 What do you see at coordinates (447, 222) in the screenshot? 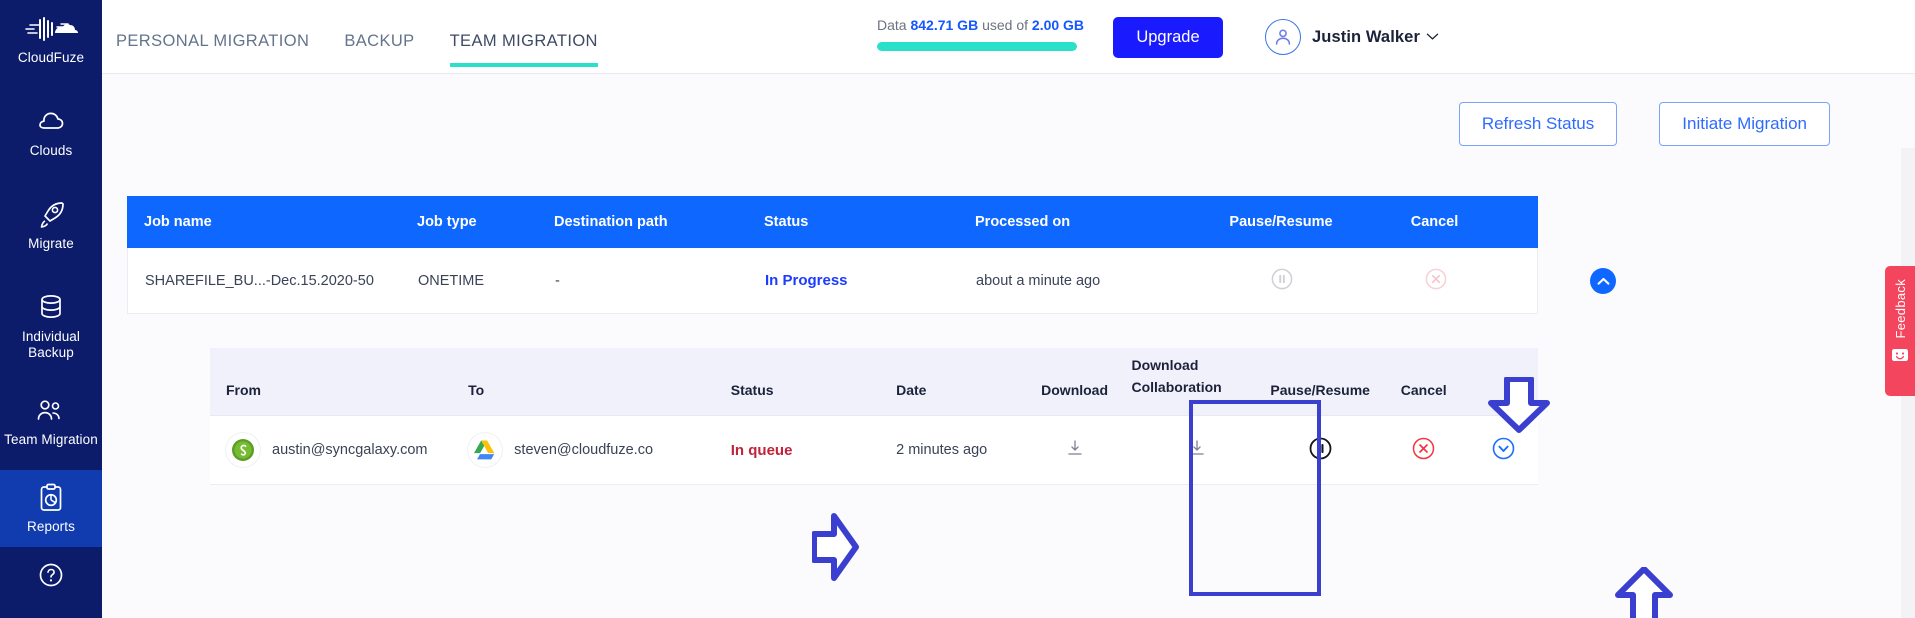
I see `column-header-job-type: Job type` at bounding box center [447, 222].